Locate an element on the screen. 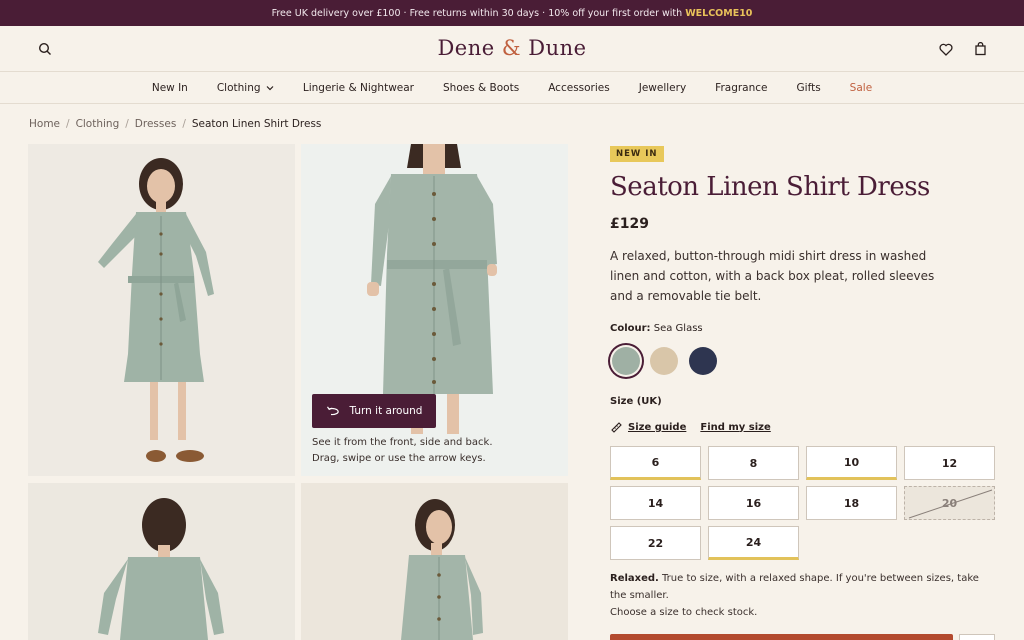 The width and height of the screenshot is (1024, 640). swatch-sea-glass is located at coordinates (626, 361).